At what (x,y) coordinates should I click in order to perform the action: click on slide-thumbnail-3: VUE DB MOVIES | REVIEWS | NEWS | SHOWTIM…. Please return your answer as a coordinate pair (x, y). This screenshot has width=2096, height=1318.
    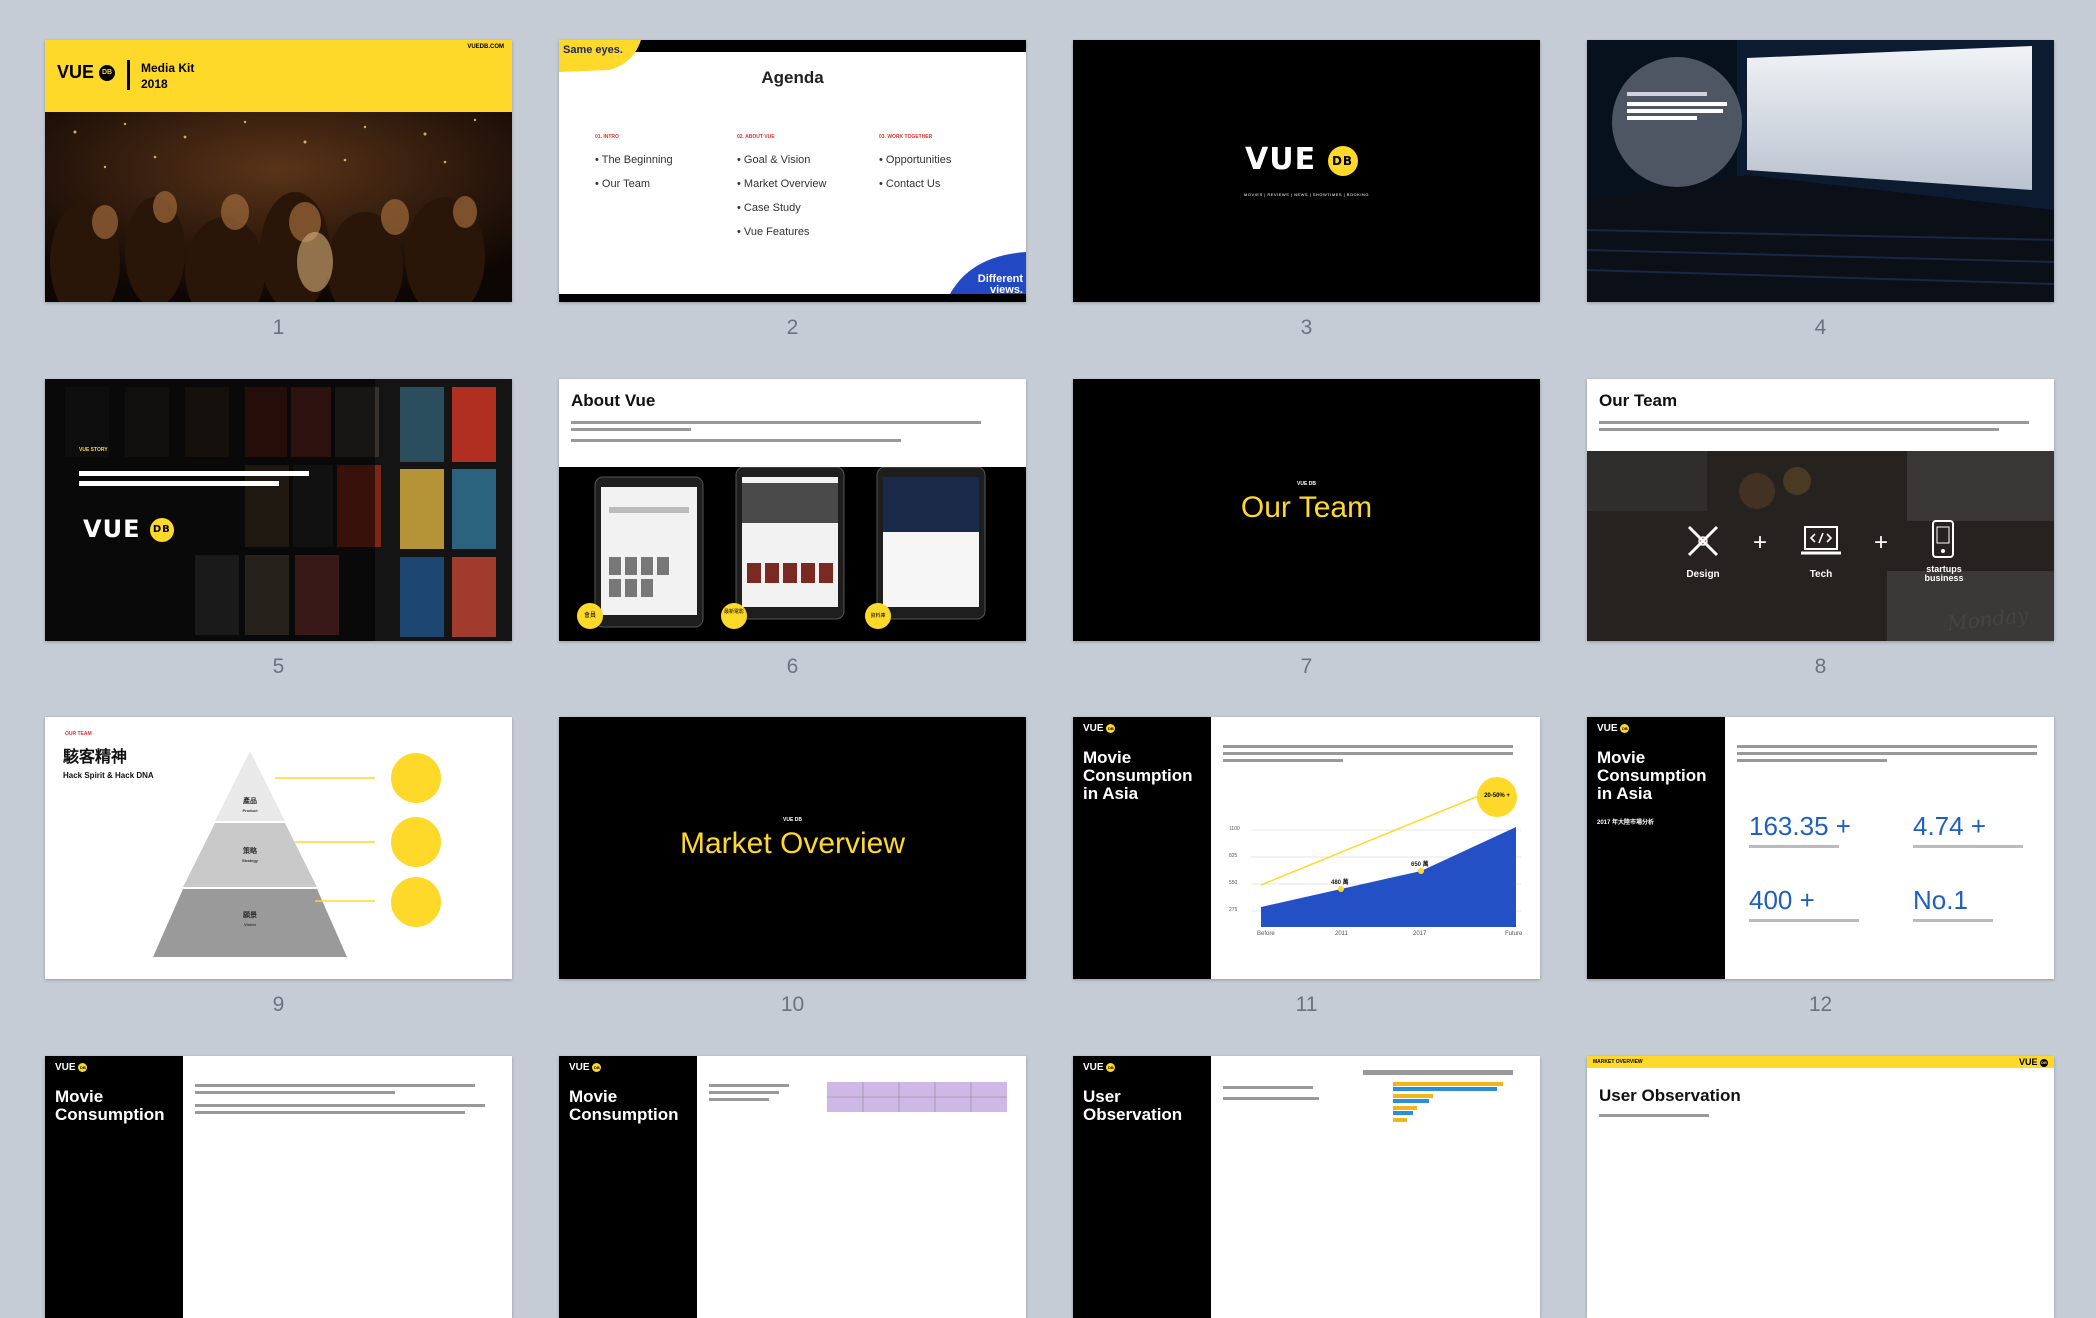
    Looking at the image, I should click on (1306, 171).